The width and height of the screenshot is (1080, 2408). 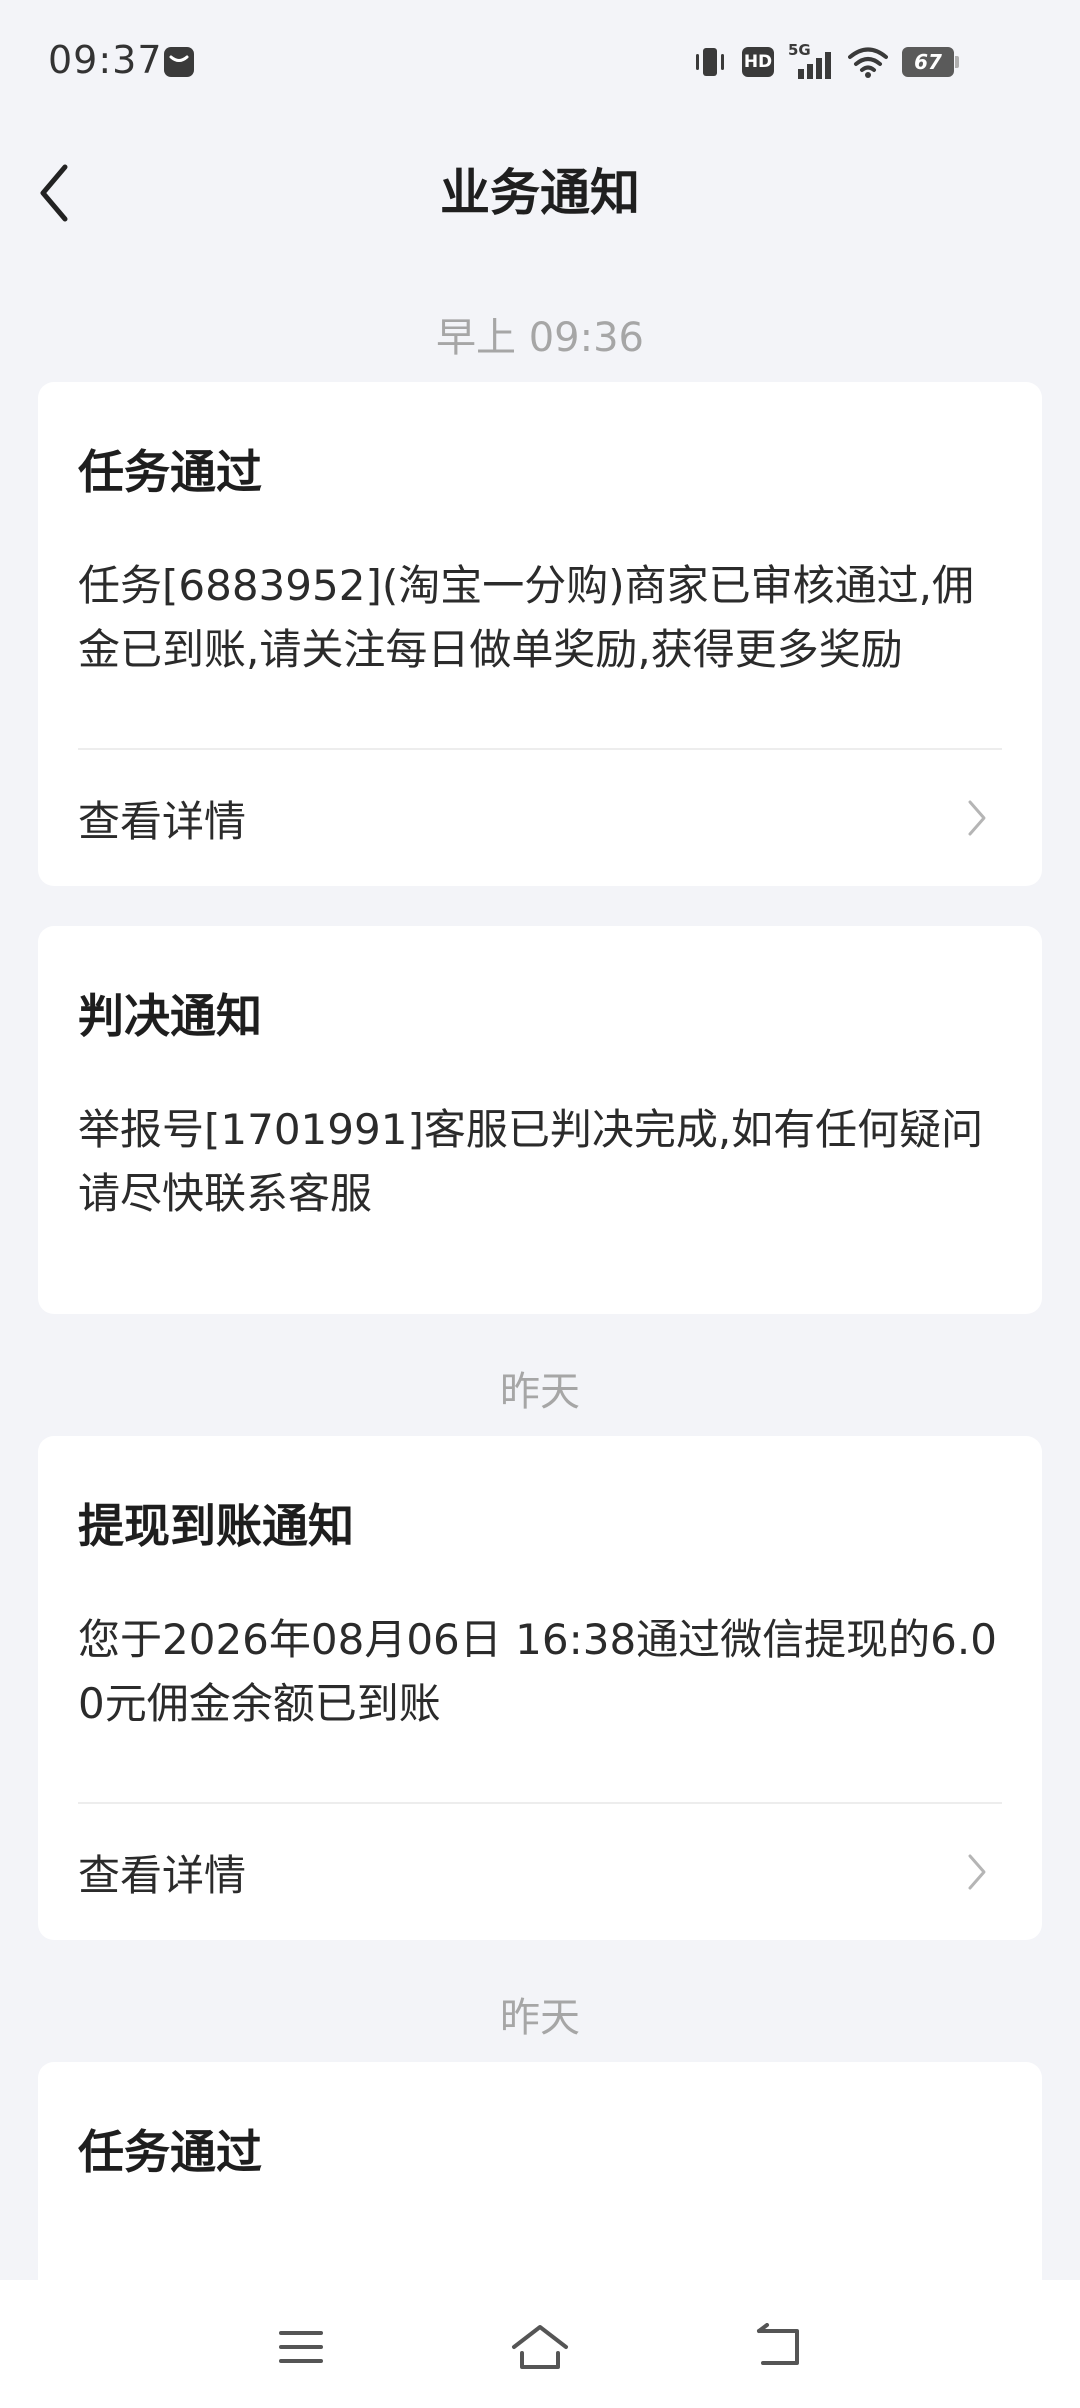 I want to click on menu-button, so click(x=301, y=2347).